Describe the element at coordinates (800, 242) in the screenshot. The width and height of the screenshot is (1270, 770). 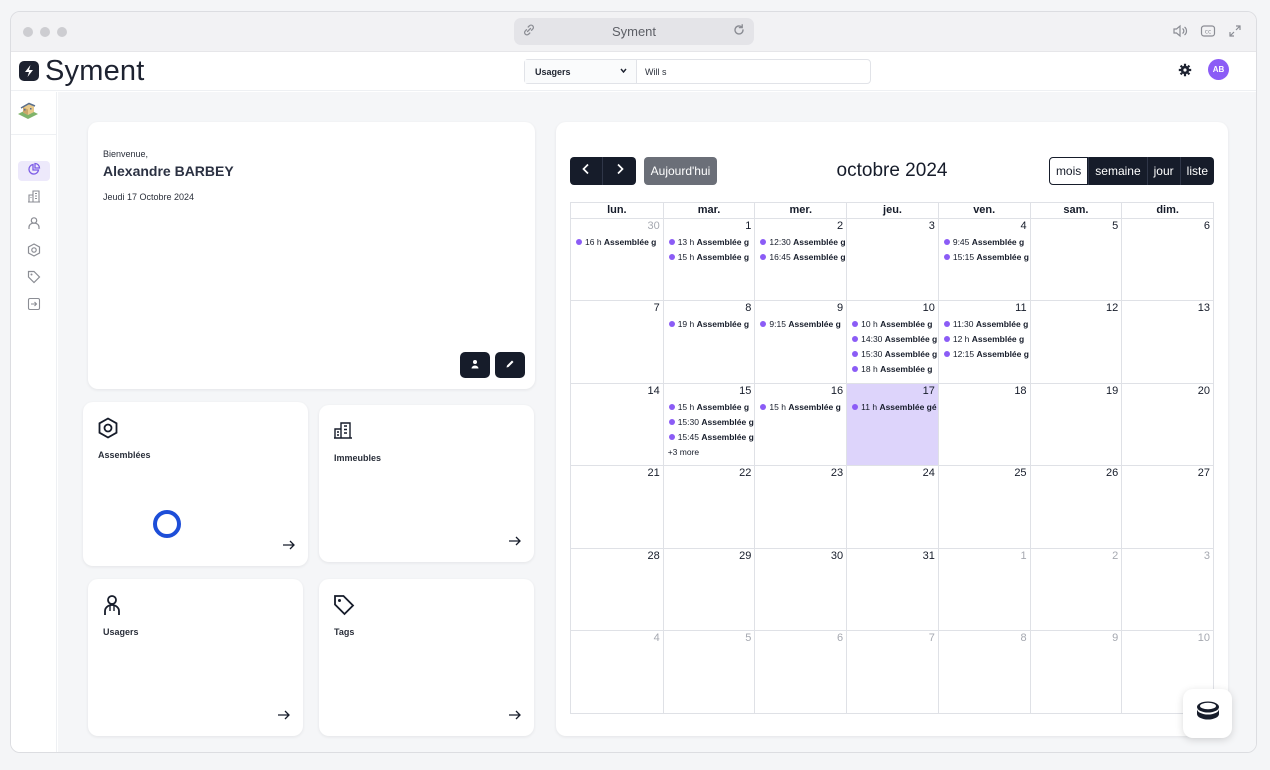
I see `calendar-event: 12:30 Assemblée g` at that location.